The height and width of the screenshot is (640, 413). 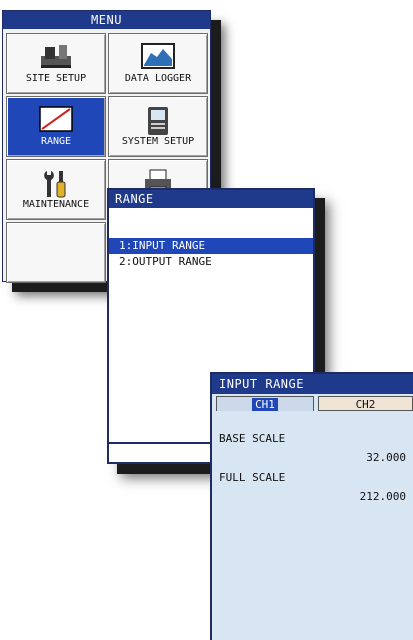 I want to click on menu-item-system-setup: SYSTEM SETUP, so click(x=158, y=126).